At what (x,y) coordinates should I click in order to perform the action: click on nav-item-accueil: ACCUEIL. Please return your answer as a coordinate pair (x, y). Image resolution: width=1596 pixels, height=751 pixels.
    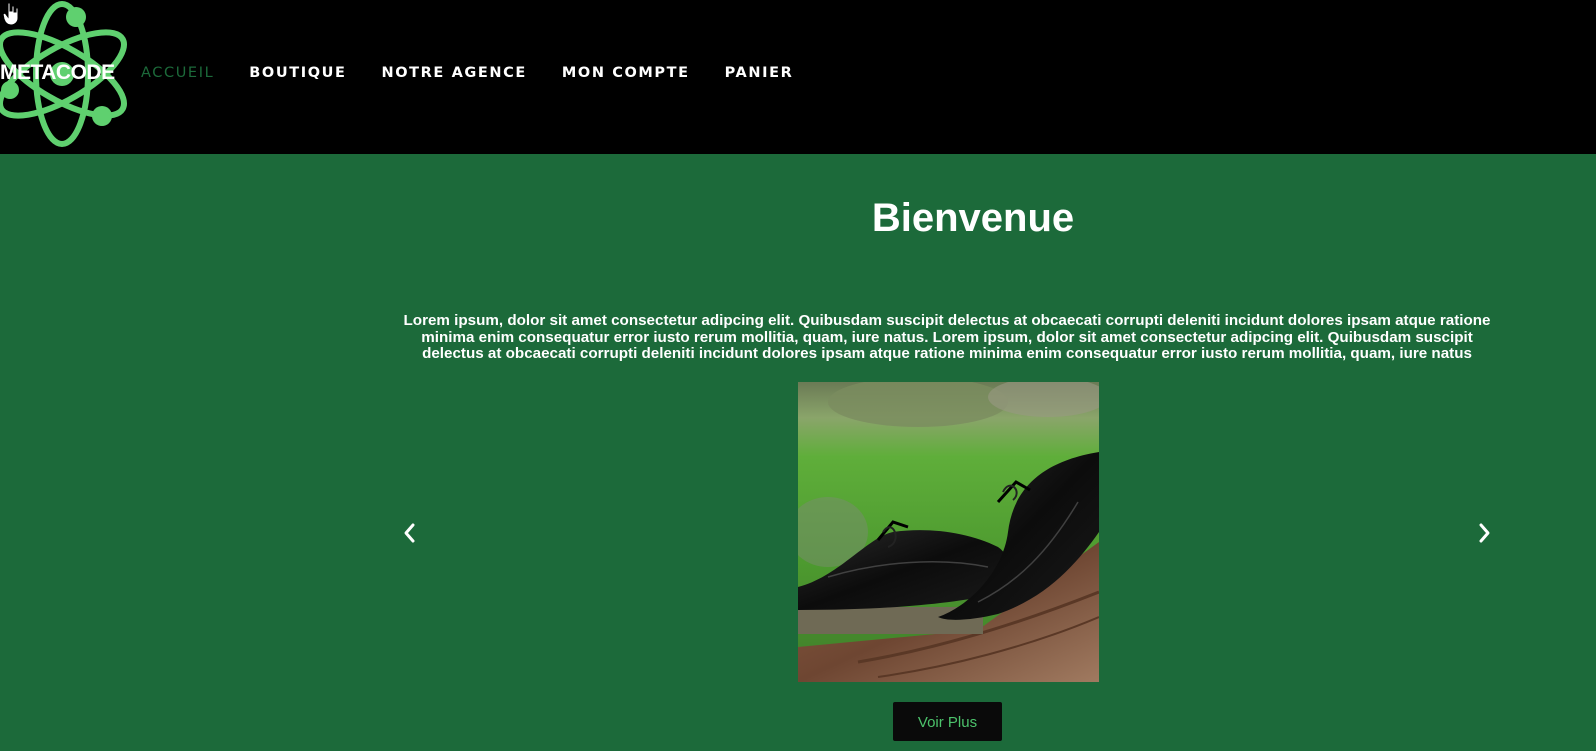
    Looking at the image, I should click on (177, 73).